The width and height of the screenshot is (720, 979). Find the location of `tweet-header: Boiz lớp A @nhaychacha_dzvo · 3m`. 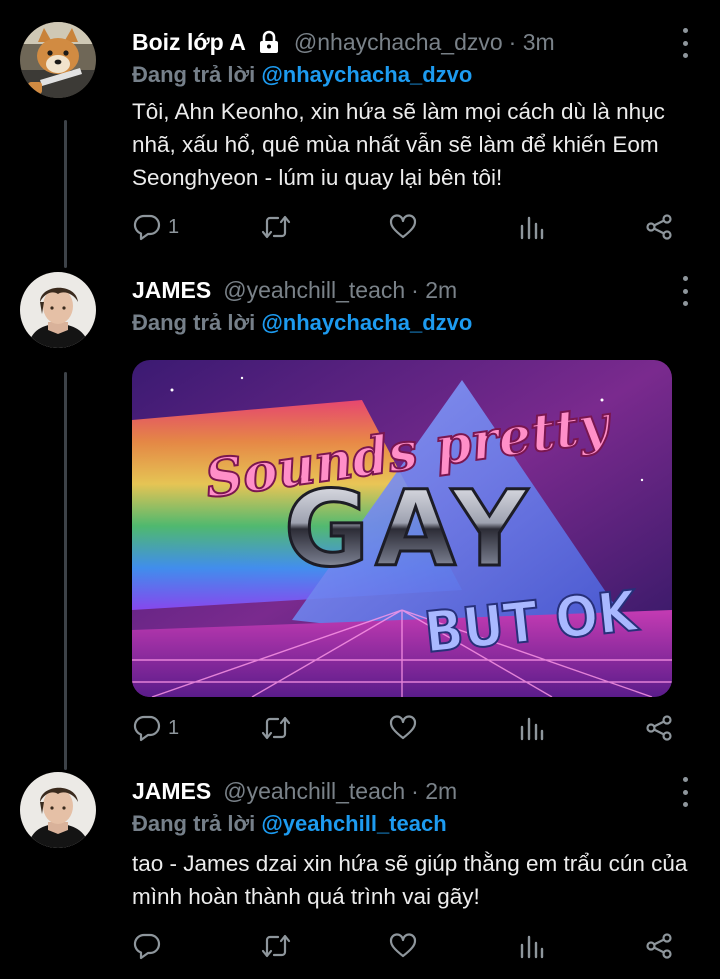

tweet-header: Boiz lớp A @nhaychacha_dzvo · 3m is located at coordinates (398, 42).